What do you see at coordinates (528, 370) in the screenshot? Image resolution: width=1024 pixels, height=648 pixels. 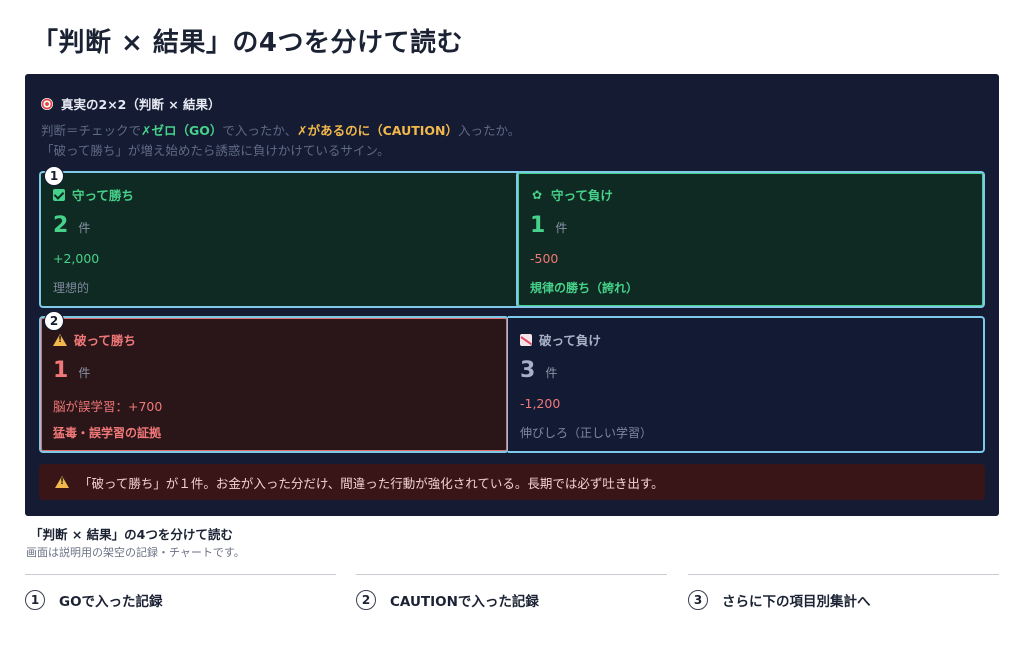 I see `cell-break-lose-count-number: 3` at bounding box center [528, 370].